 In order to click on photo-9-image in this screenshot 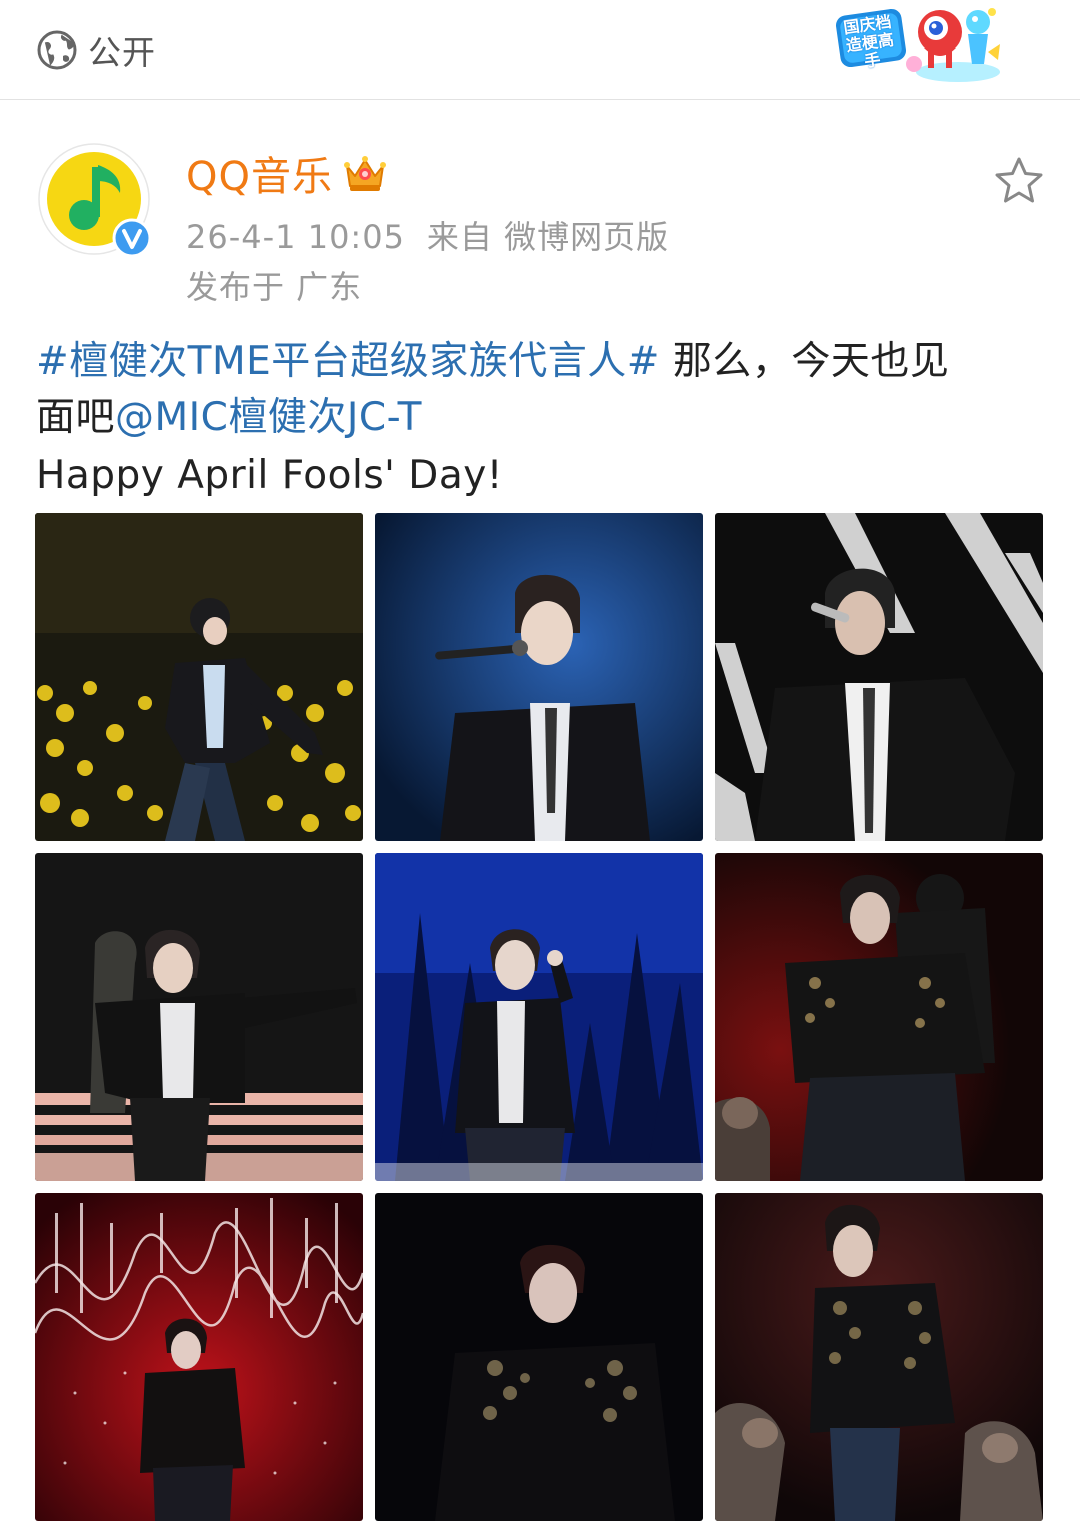, I will do `click(879, 1357)`.